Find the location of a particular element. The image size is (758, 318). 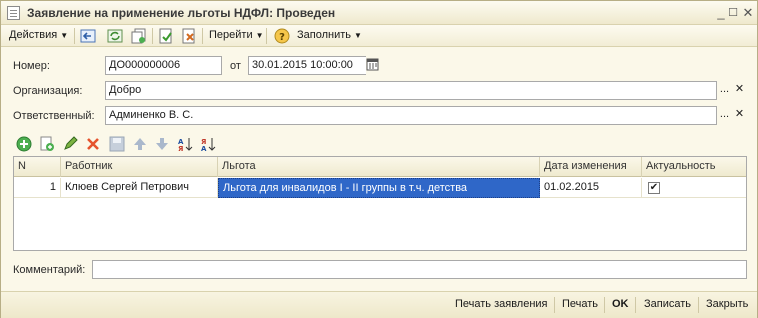

employee-cell: Клюев Сергей Петрович is located at coordinates (139, 188).